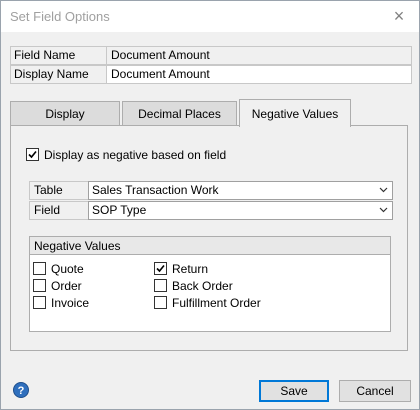 This screenshot has width=420, height=410. Describe the element at coordinates (210, 16) in the screenshot. I see `title-bar: Set Field Options ×` at that location.